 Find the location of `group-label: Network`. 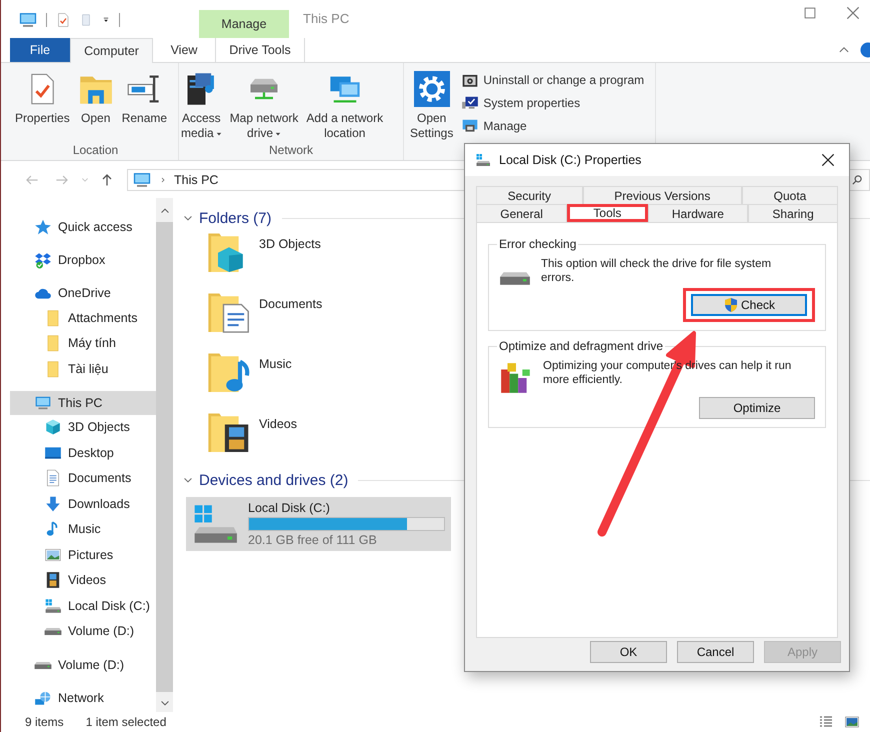

group-label: Network is located at coordinates (291, 151).